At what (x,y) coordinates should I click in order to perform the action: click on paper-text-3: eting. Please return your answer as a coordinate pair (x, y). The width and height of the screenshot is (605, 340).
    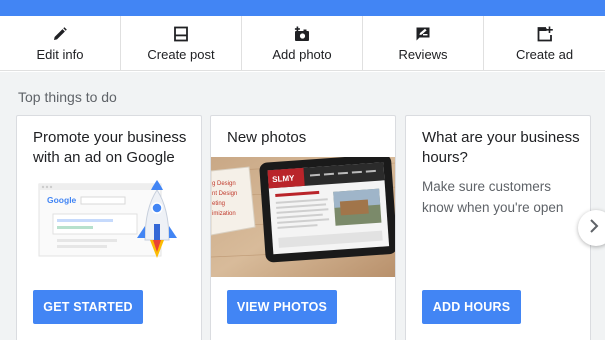
    Looking at the image, I should click on (218, 204).